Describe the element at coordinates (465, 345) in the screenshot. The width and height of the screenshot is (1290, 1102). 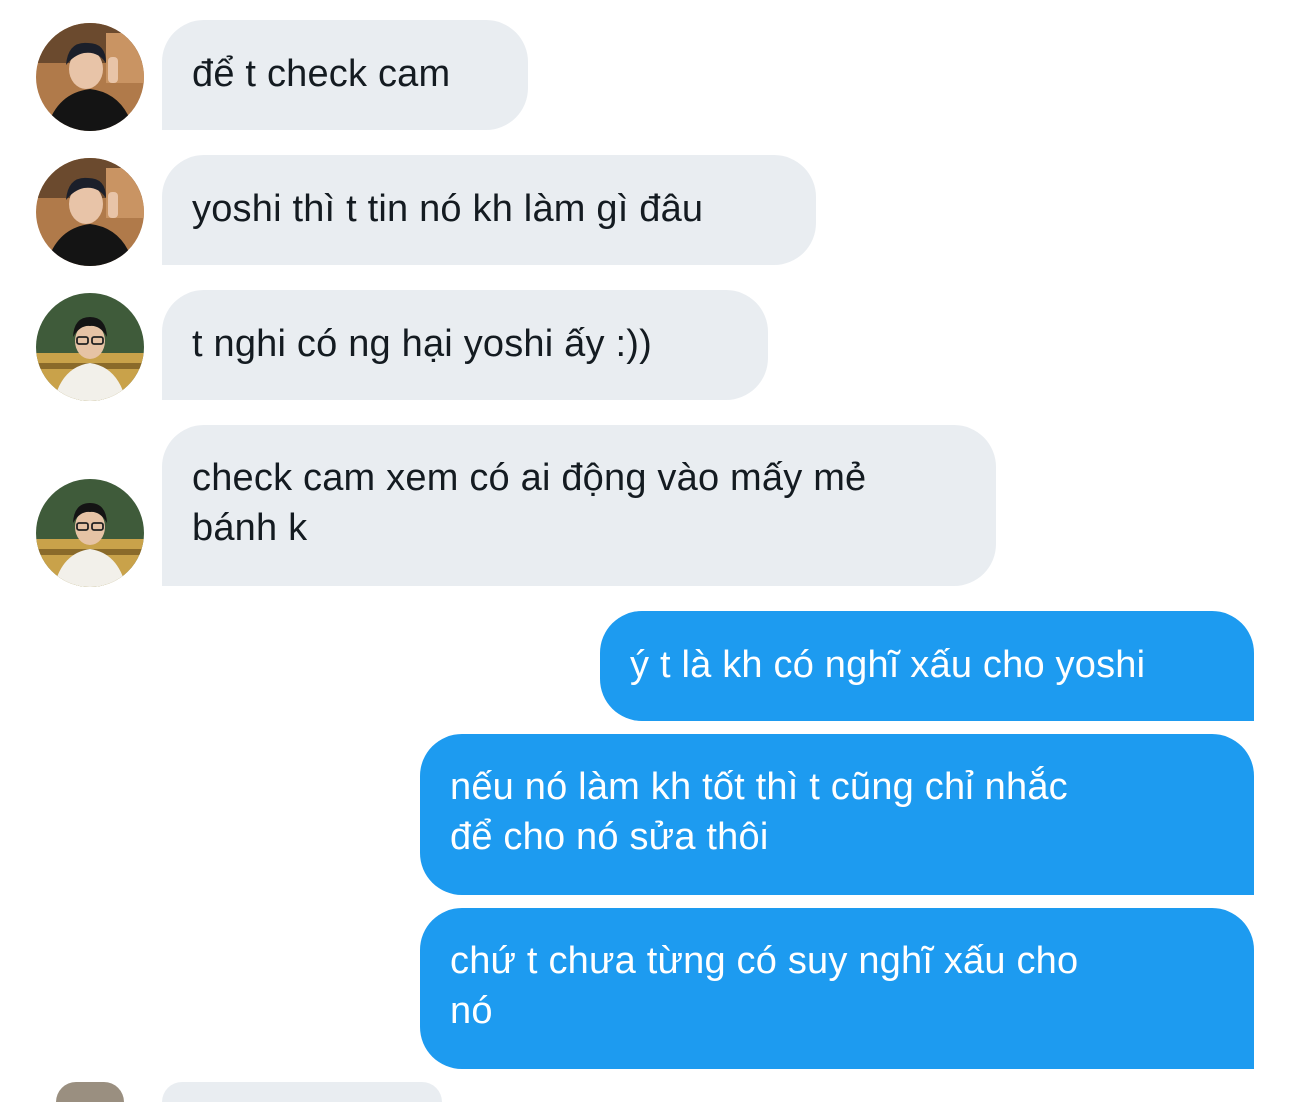
I see `message-bubble-incoming: t nghi có ng hại yoshi ấy :))` at that location.